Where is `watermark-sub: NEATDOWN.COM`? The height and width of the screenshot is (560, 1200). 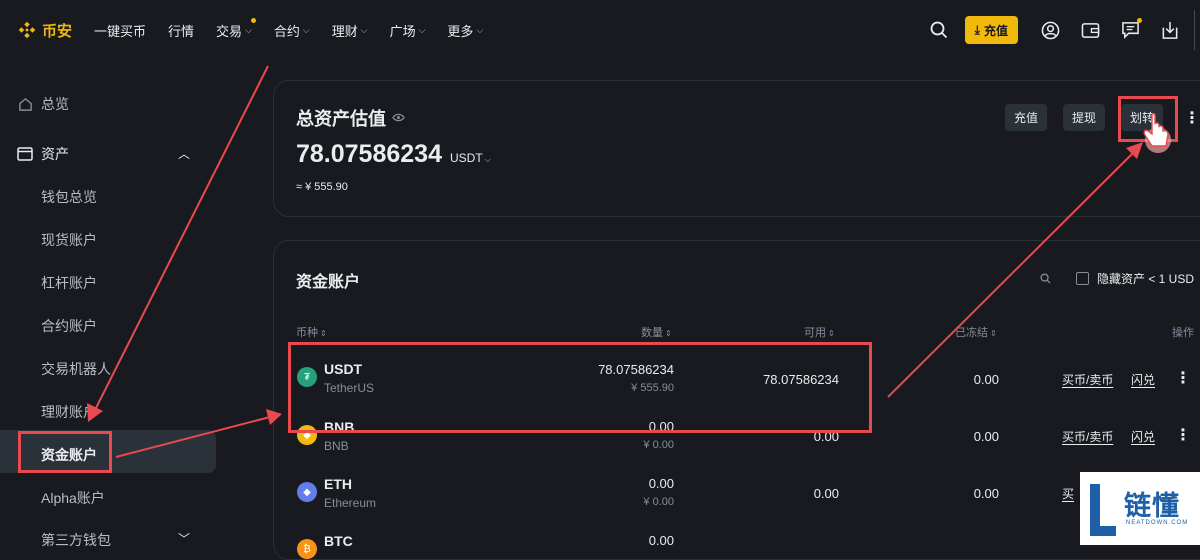
watermark-sub: NEATDOWN.COM is located at coordinates (1157, 523).